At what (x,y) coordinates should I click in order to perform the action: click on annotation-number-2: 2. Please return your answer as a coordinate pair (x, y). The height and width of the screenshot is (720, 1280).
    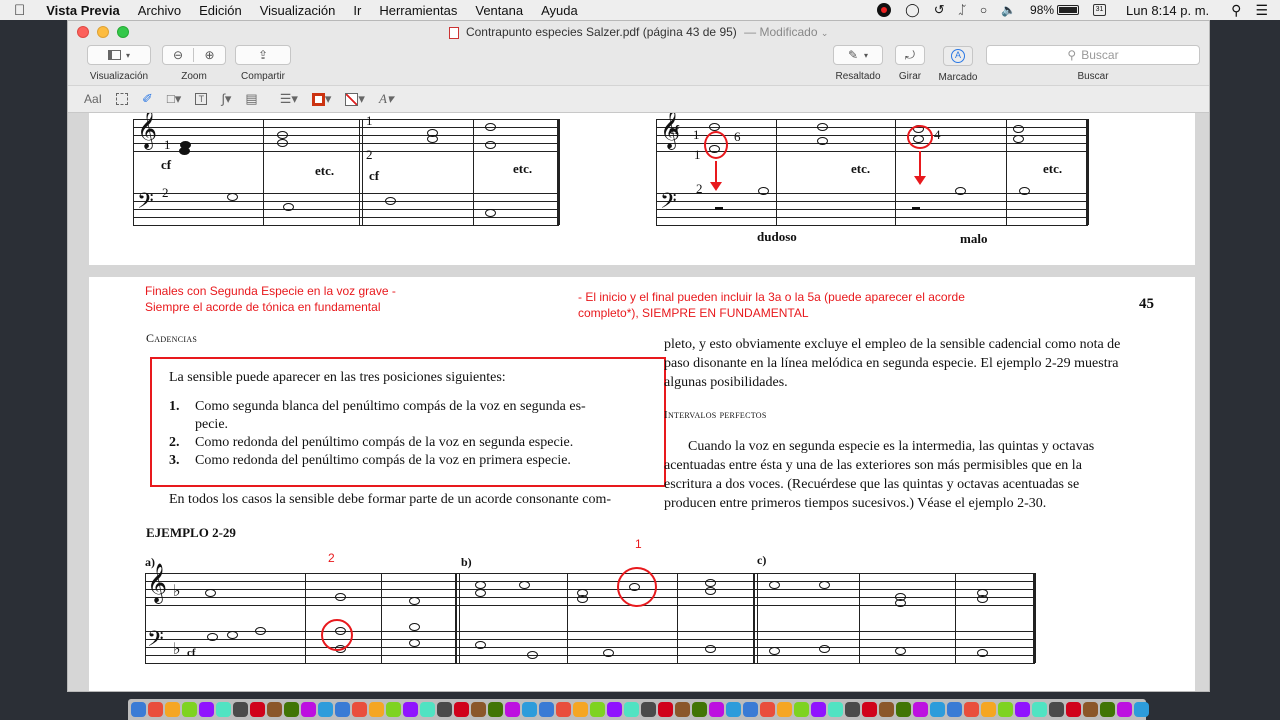
    Looking at the image, I should click on (331, 558).